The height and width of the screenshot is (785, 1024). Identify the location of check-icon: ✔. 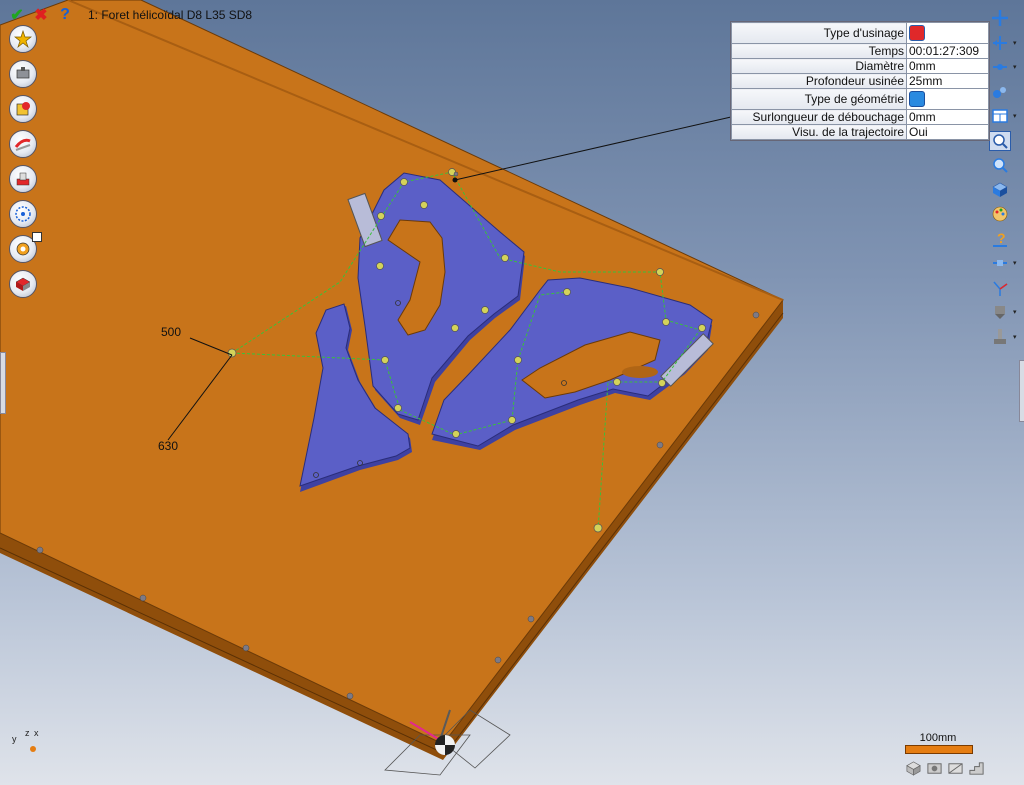
(17, 15).